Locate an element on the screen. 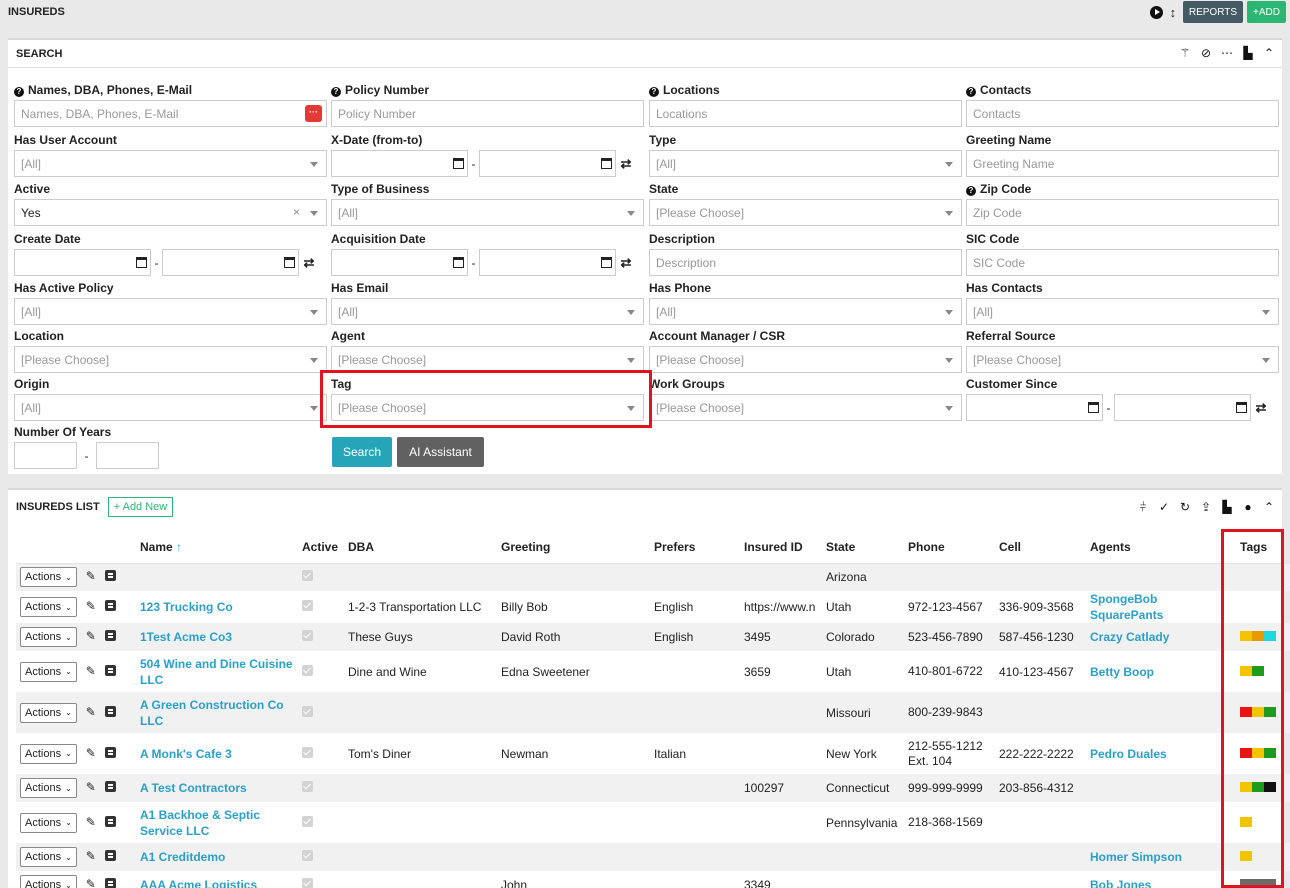  has-contacts-select: [All] is located at coordinates (1122, 311).